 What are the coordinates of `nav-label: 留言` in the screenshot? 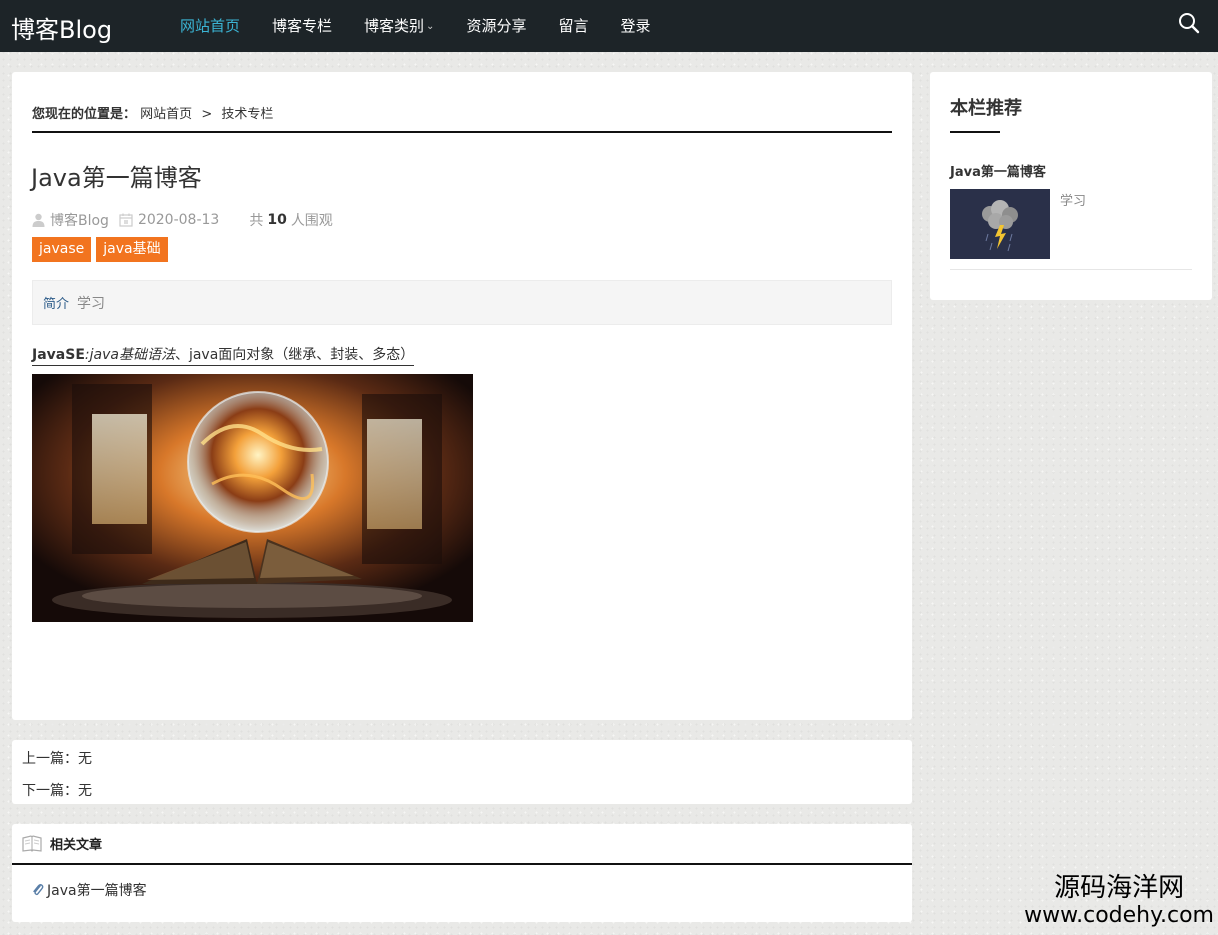 It's located at (573, 26).